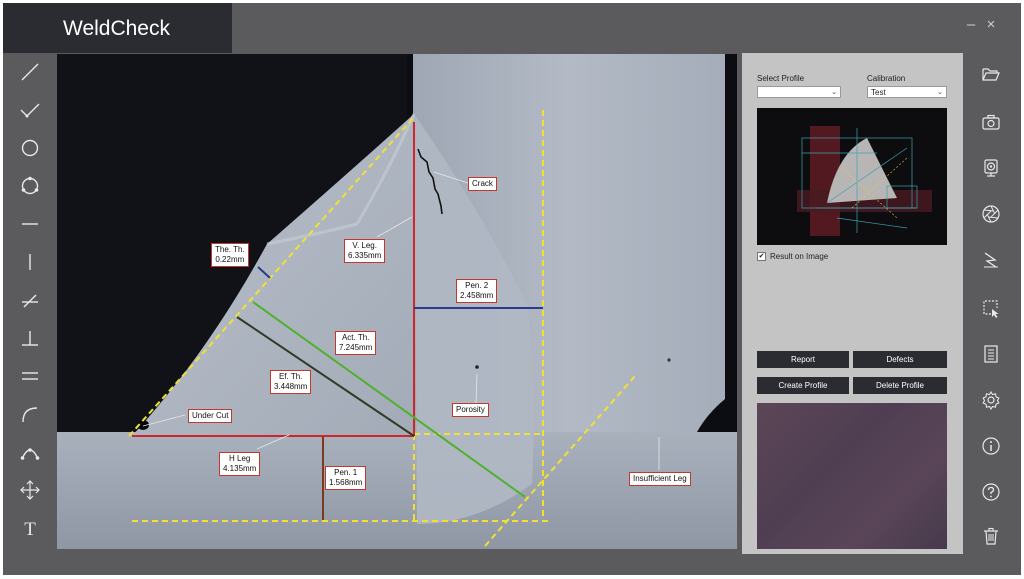 This screenshot has width=1024, height=579. I want to click on info-icon, so click(991, 446).